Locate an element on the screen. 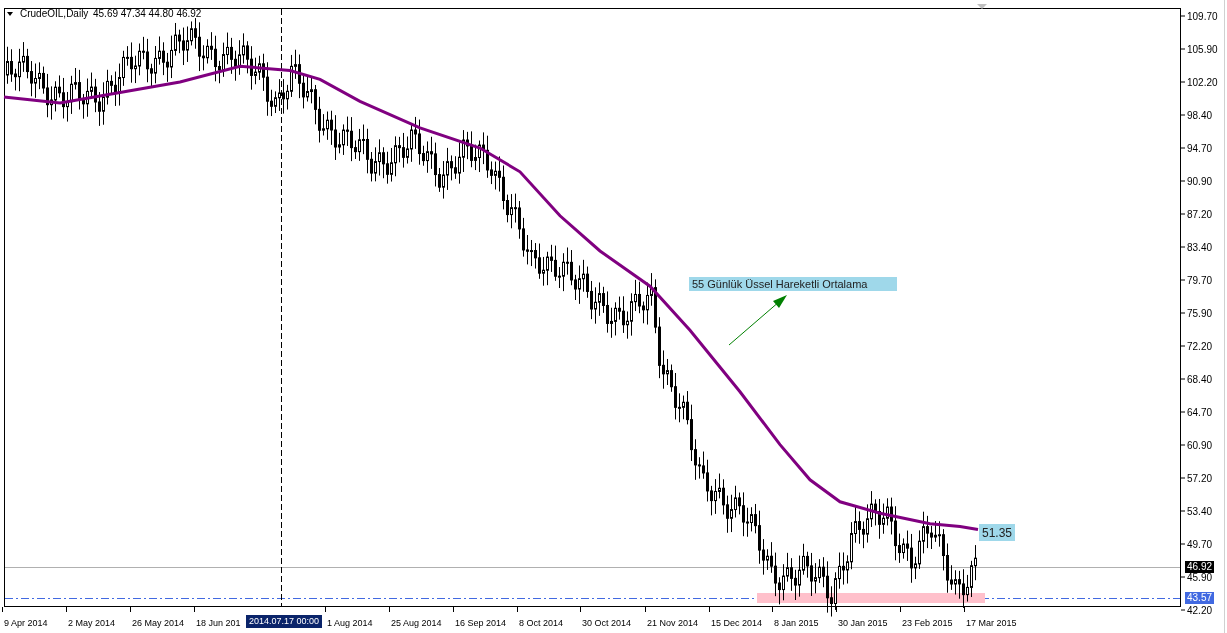  date-label: 26 May 2014 is located at coordinates (158, 623).